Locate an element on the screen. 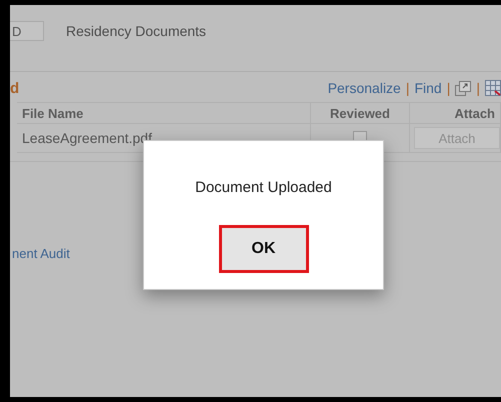 This screenshot has height=402, width=501. text-field: D is located at coordinates (27, 31).